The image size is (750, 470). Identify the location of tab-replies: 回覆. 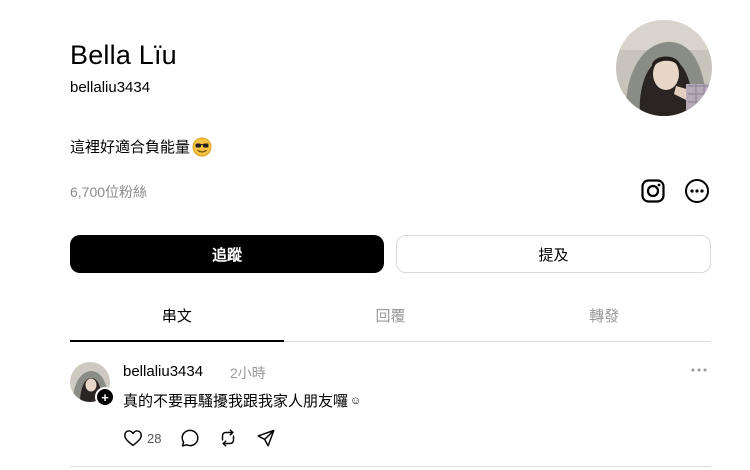
(391, 320).